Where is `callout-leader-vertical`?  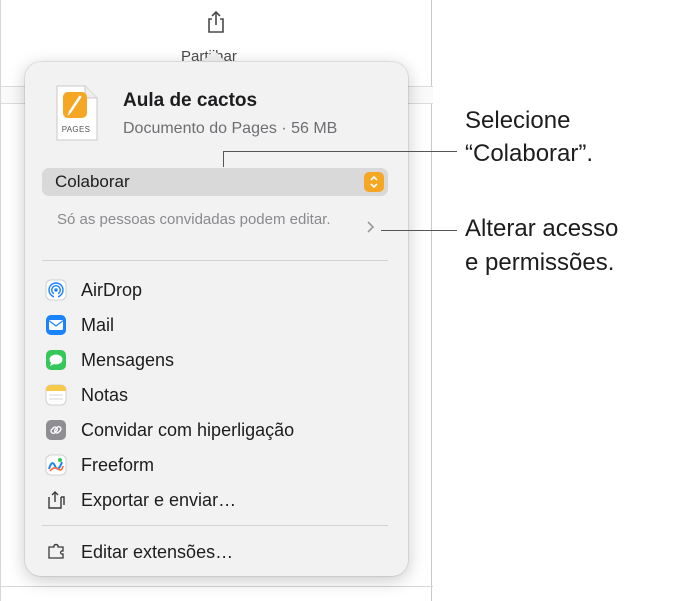 callout-leader-vertical is located at coordinates (223, 159).